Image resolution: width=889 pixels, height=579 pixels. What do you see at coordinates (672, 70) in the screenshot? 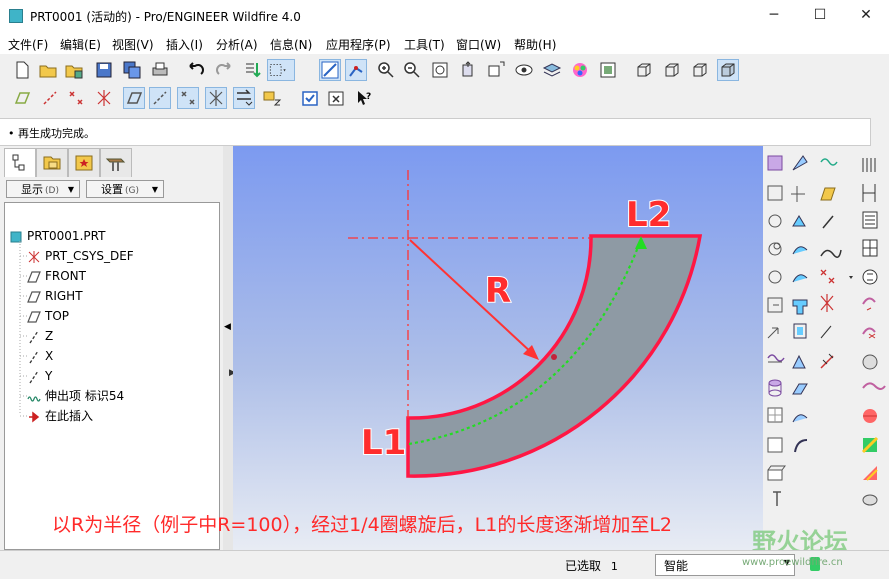
I see `hidden-line-icon` at bounding box center [672, 70].